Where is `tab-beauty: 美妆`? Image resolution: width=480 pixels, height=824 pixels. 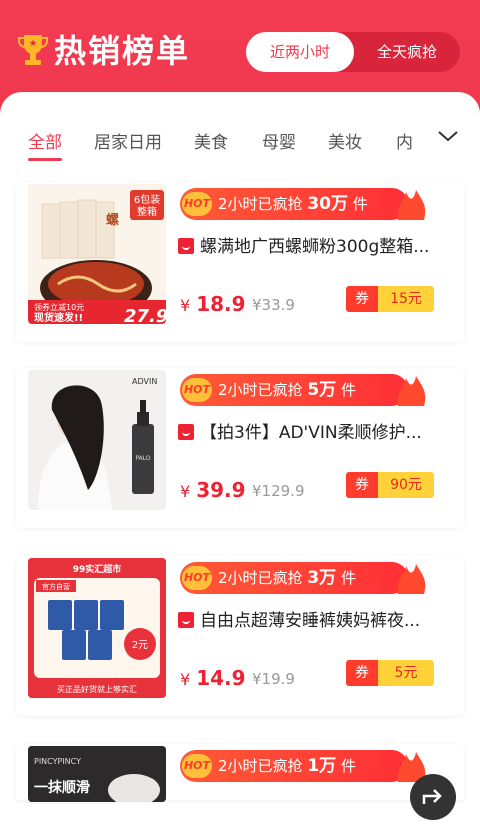 tab-beauty: 美妆 is located at coordinates (345, 140).